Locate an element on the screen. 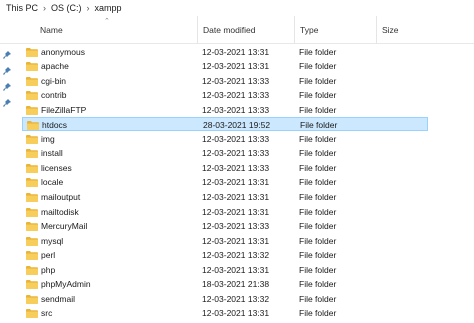  column-header-name-label: Name is located at coordinates (51, 30).